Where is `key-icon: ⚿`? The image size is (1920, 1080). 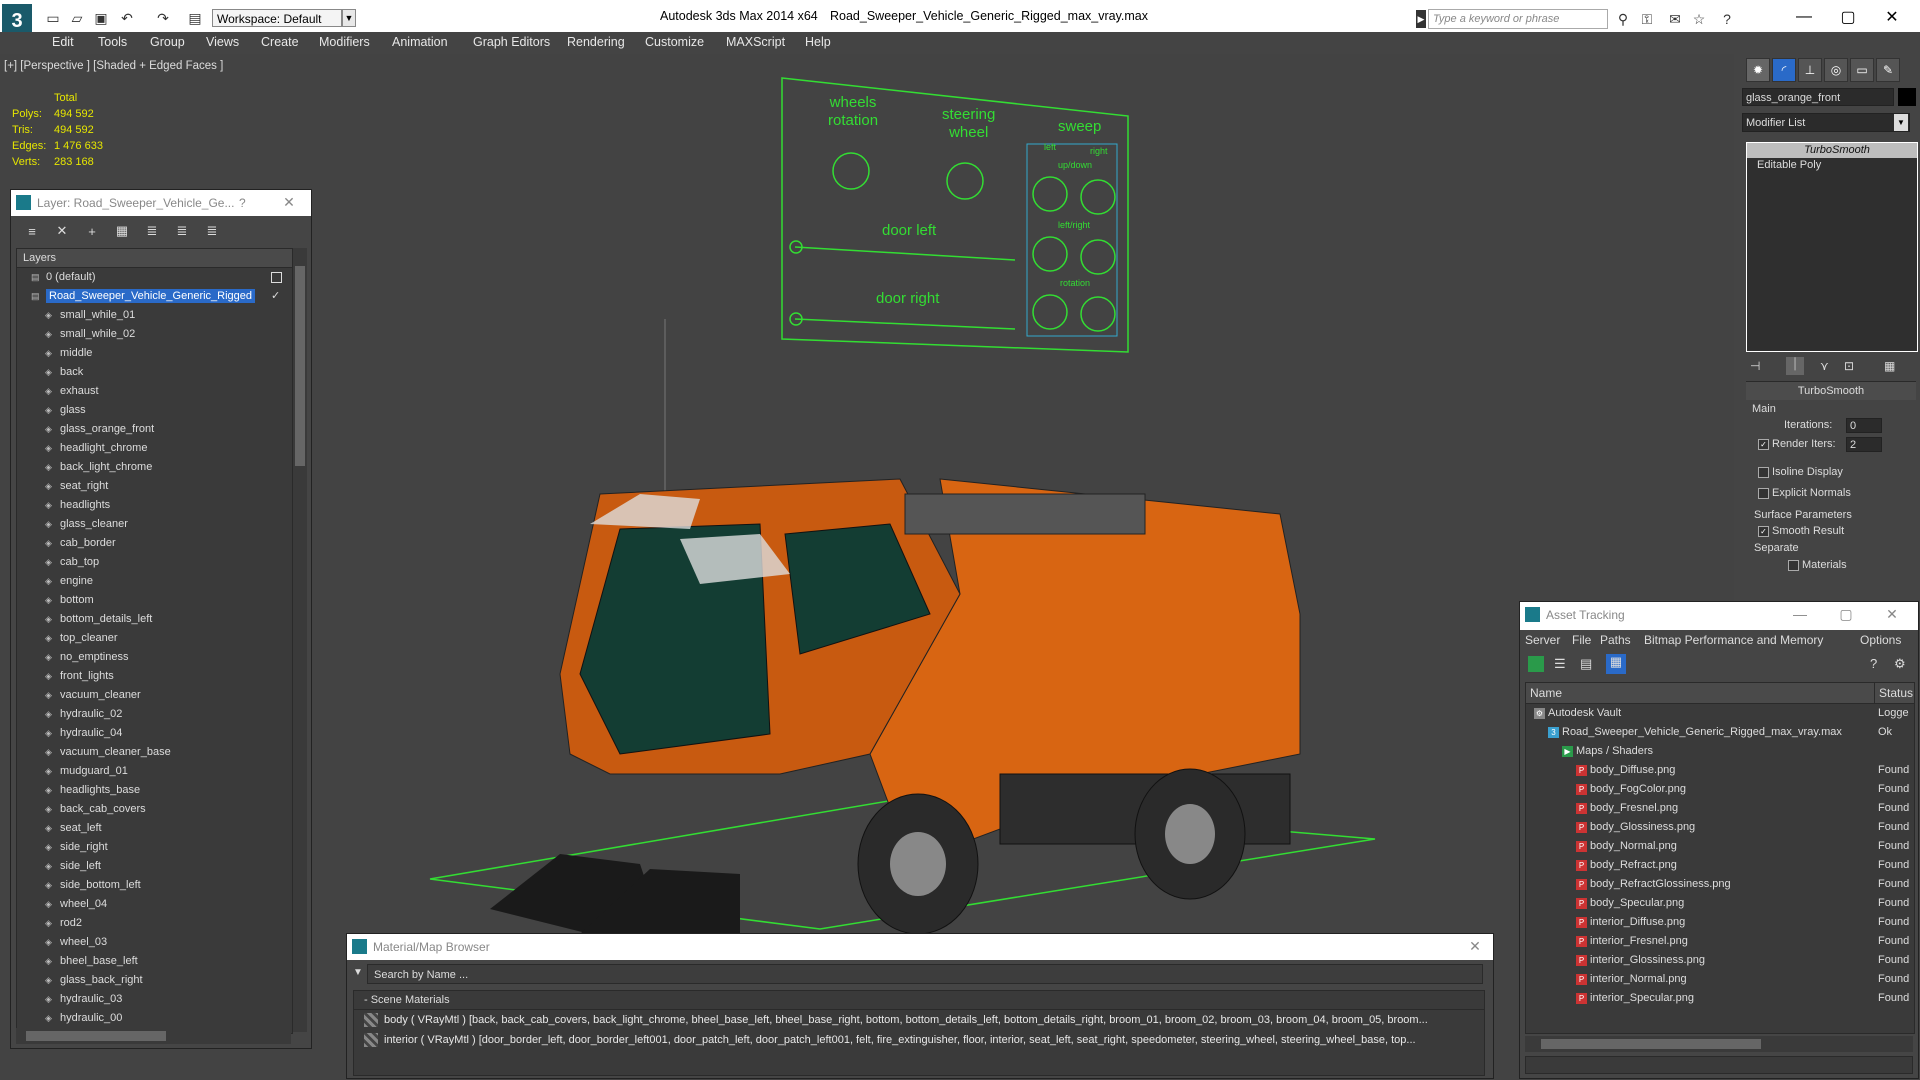
key-icon: ⚿ is located at coordinates (1647, 19).